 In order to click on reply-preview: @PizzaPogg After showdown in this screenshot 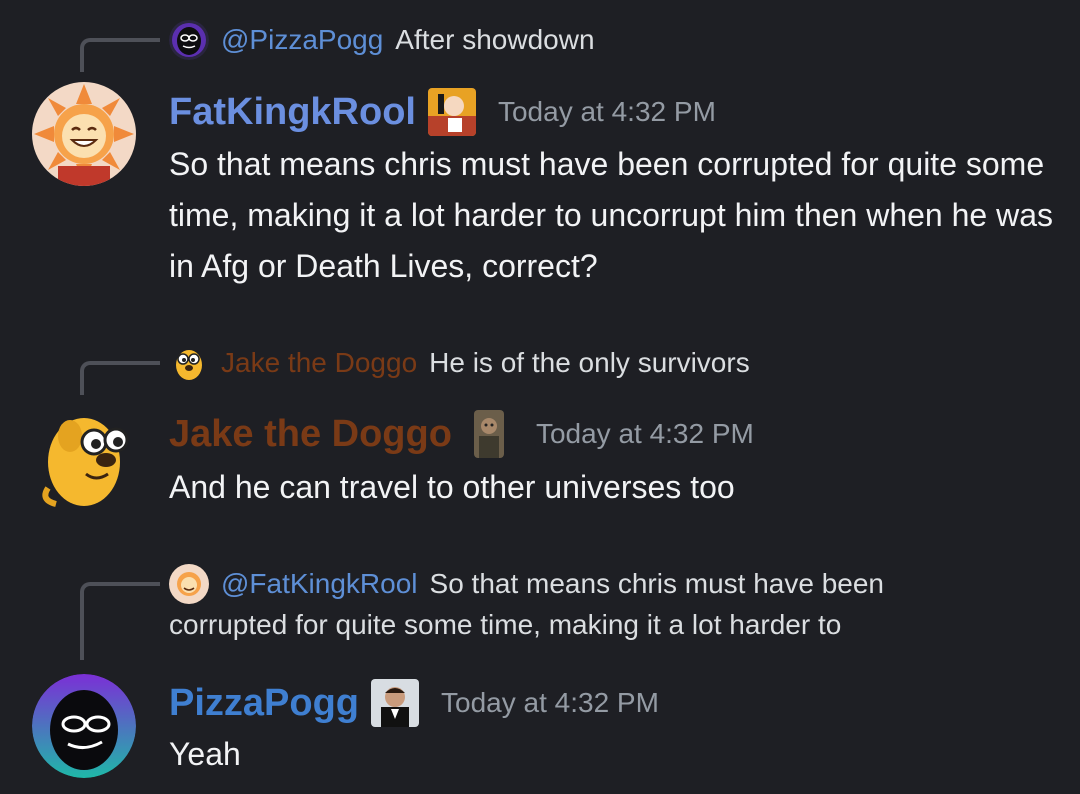, I will do `click(382, 40)`.